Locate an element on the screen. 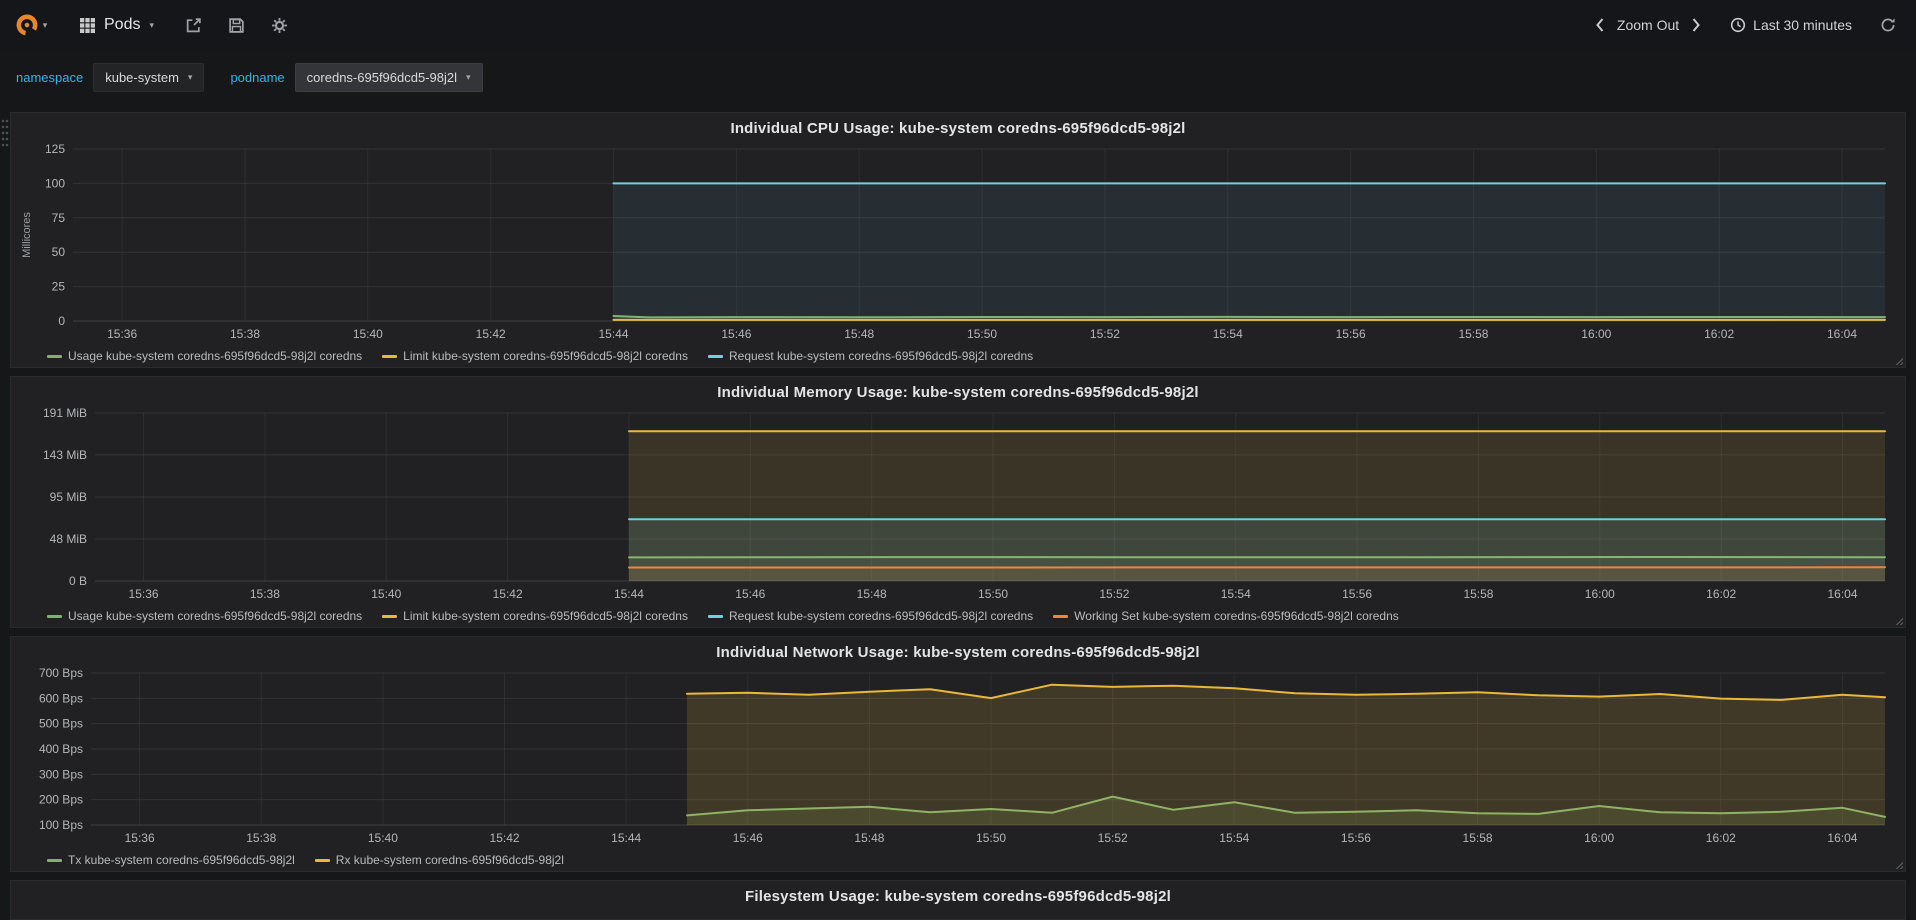 Image resolution: width=1916 pixels, height=920 pixels. time-range-button: Last 30 minutes is located at coordinates (1791, 25).